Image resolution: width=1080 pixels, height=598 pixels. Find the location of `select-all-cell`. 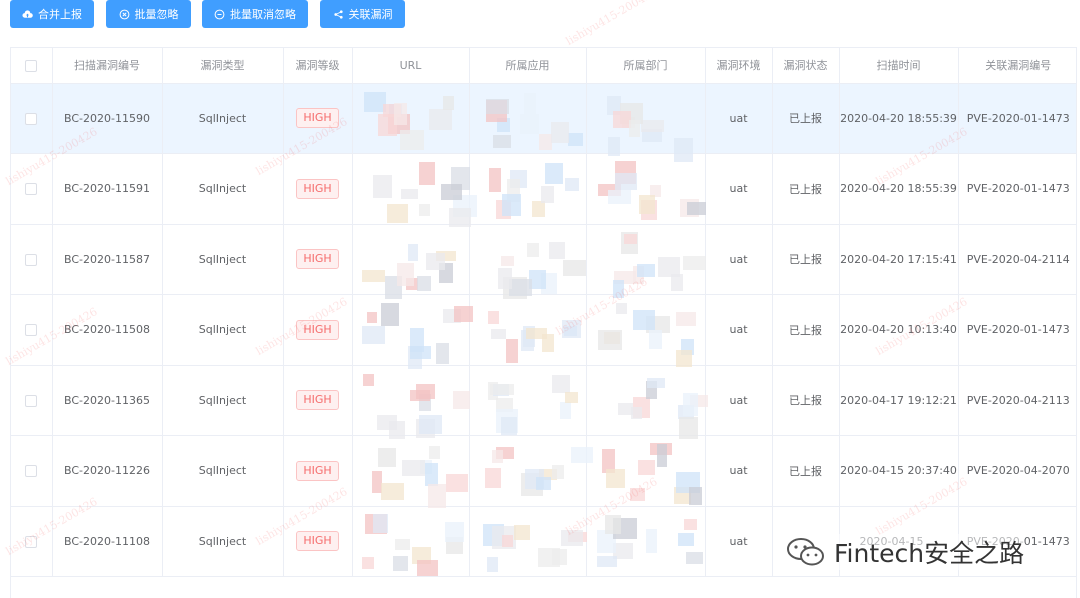

select-all-cell is located at coordinates (32, 66).